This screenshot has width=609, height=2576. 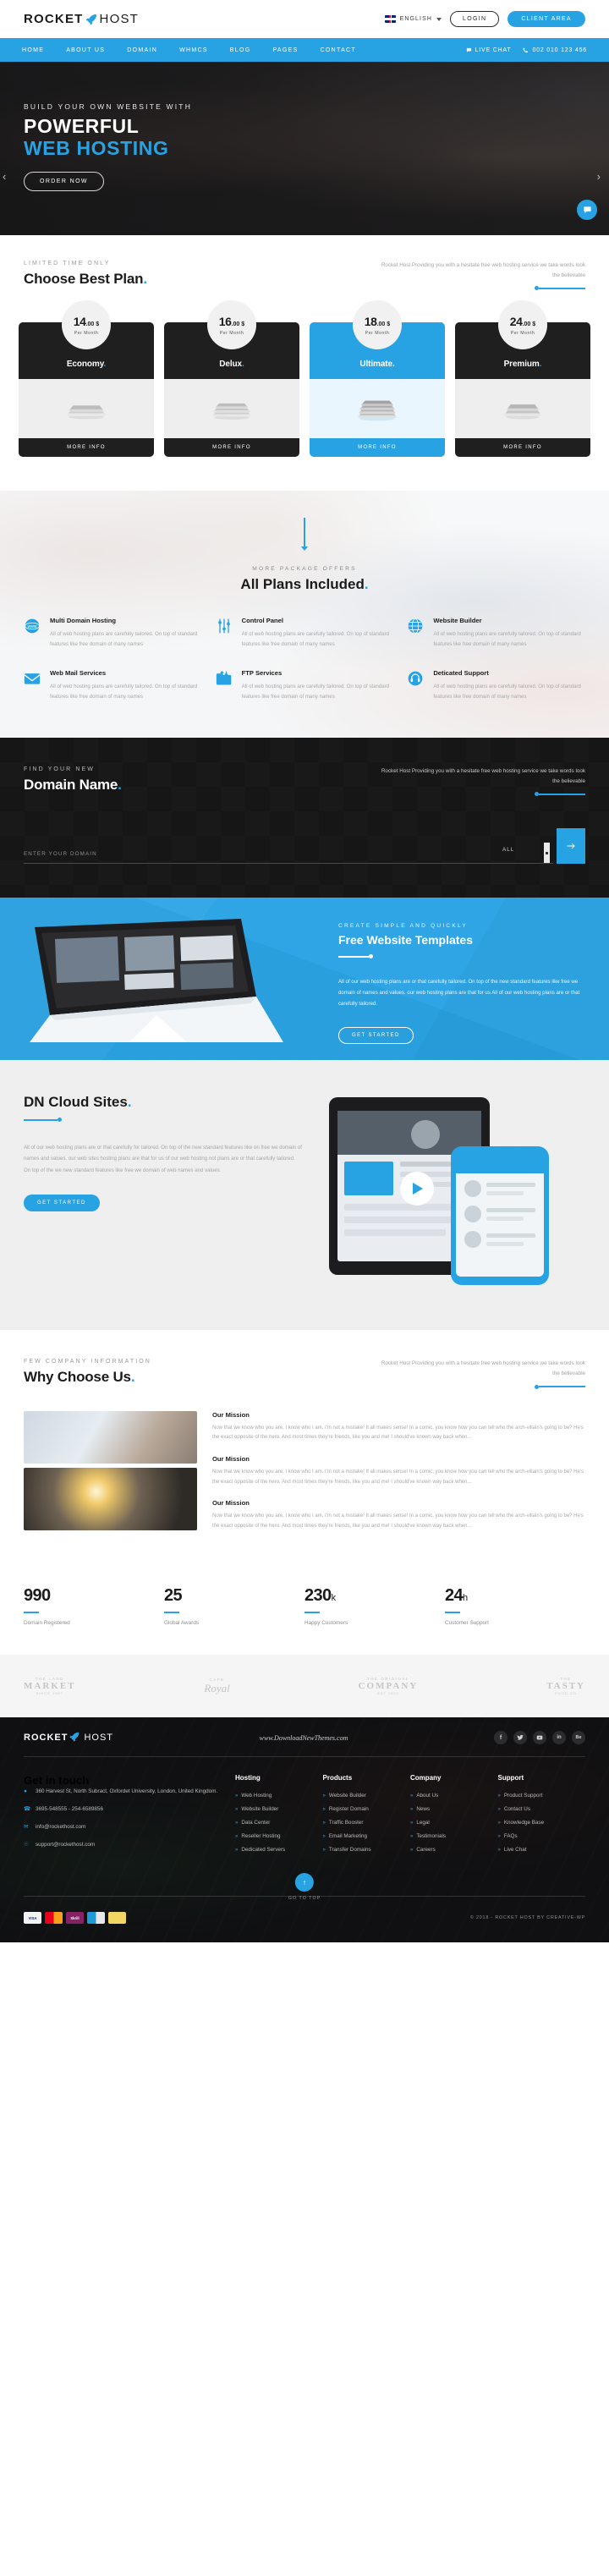 I want to click on footer-column-heading: Hosting, so click(x=248, y=1778).